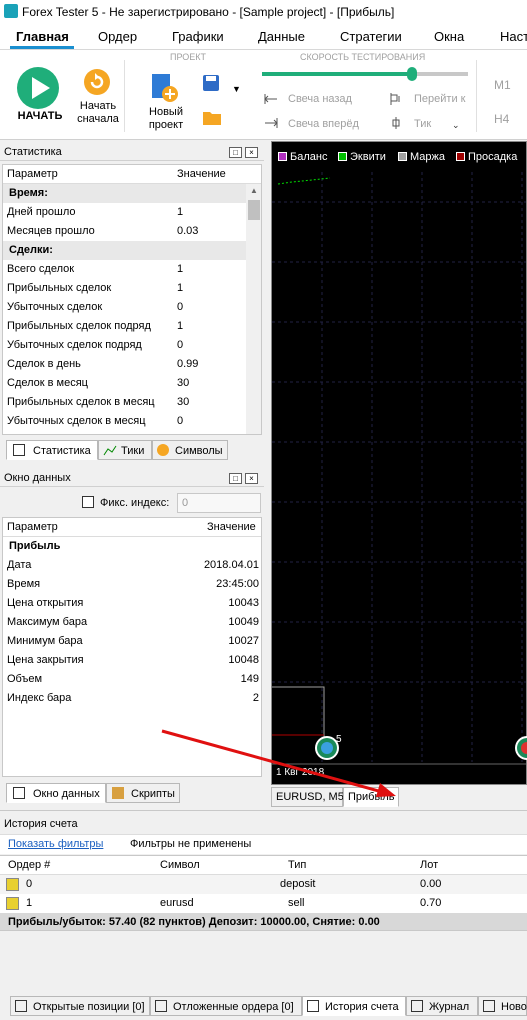 The image size is (527, 1020). I want to click on stats-row: Прибыльных сделок подряд 1, so click(124, 326).